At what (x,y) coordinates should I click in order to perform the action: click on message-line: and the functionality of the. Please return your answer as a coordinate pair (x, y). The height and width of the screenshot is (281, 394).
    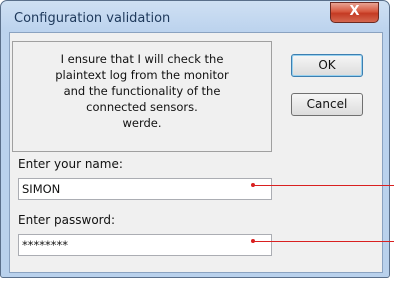
    Looking at the image, I should click on (142, 91).